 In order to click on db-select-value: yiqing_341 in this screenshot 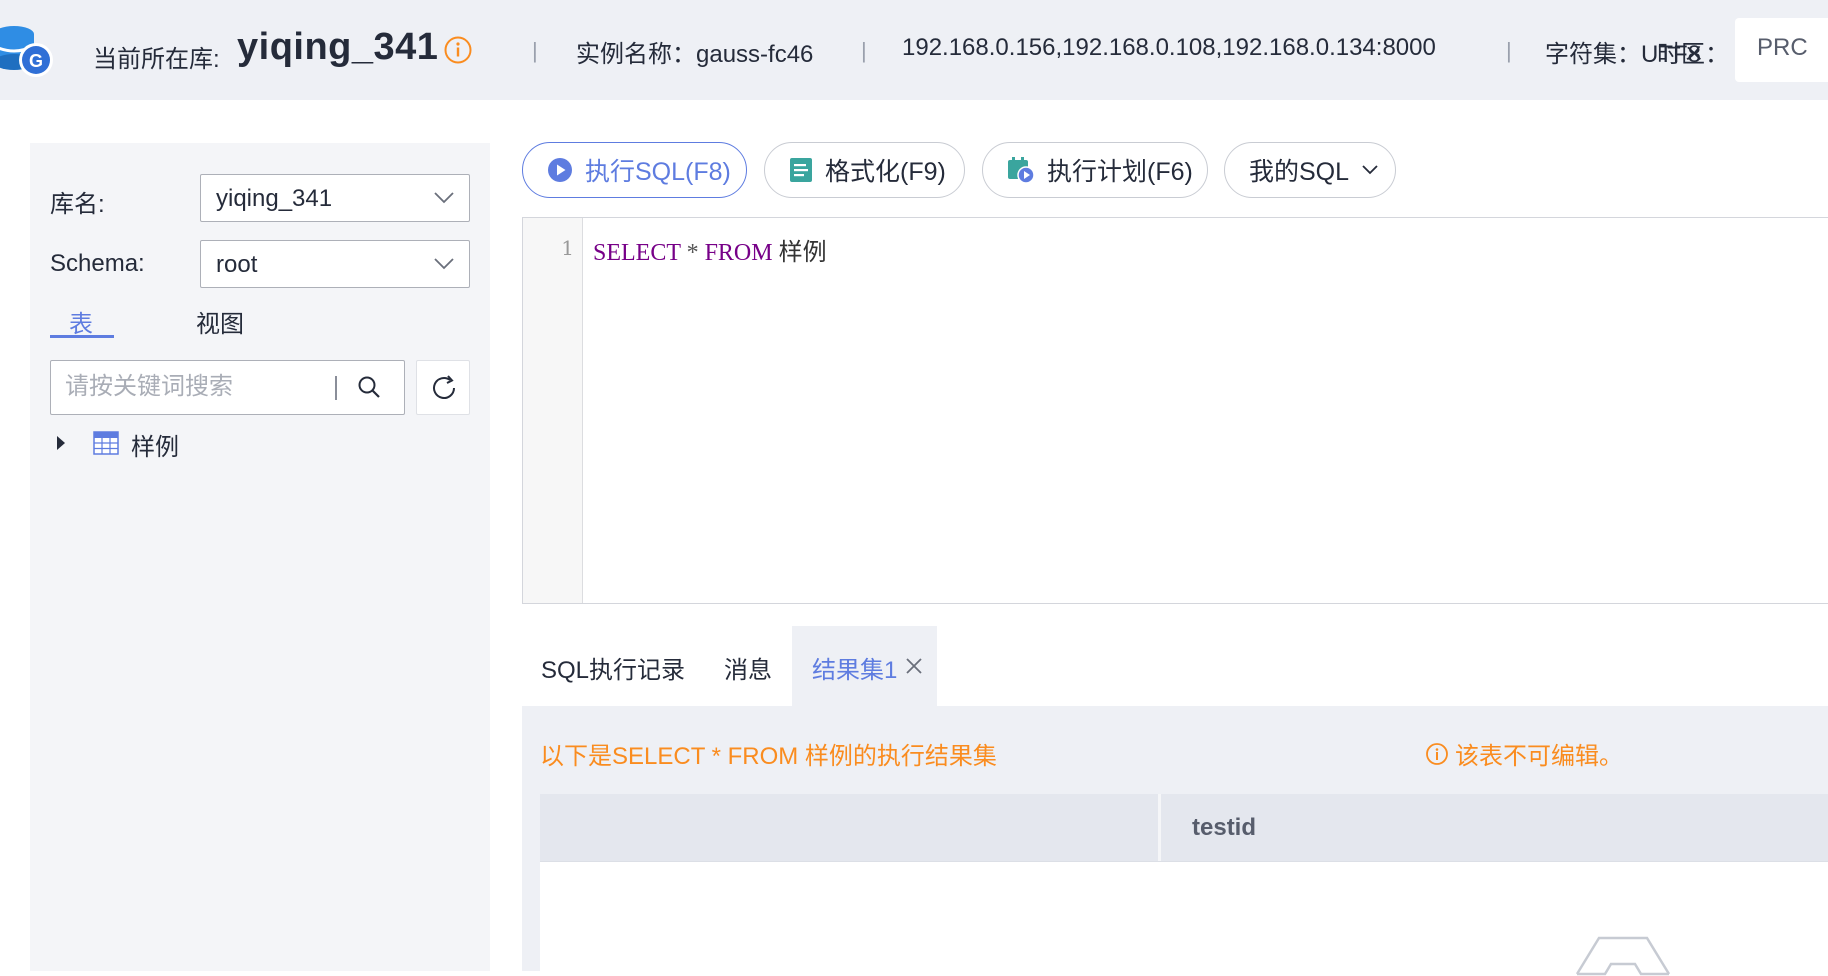, I will do `click(274, 198)`.